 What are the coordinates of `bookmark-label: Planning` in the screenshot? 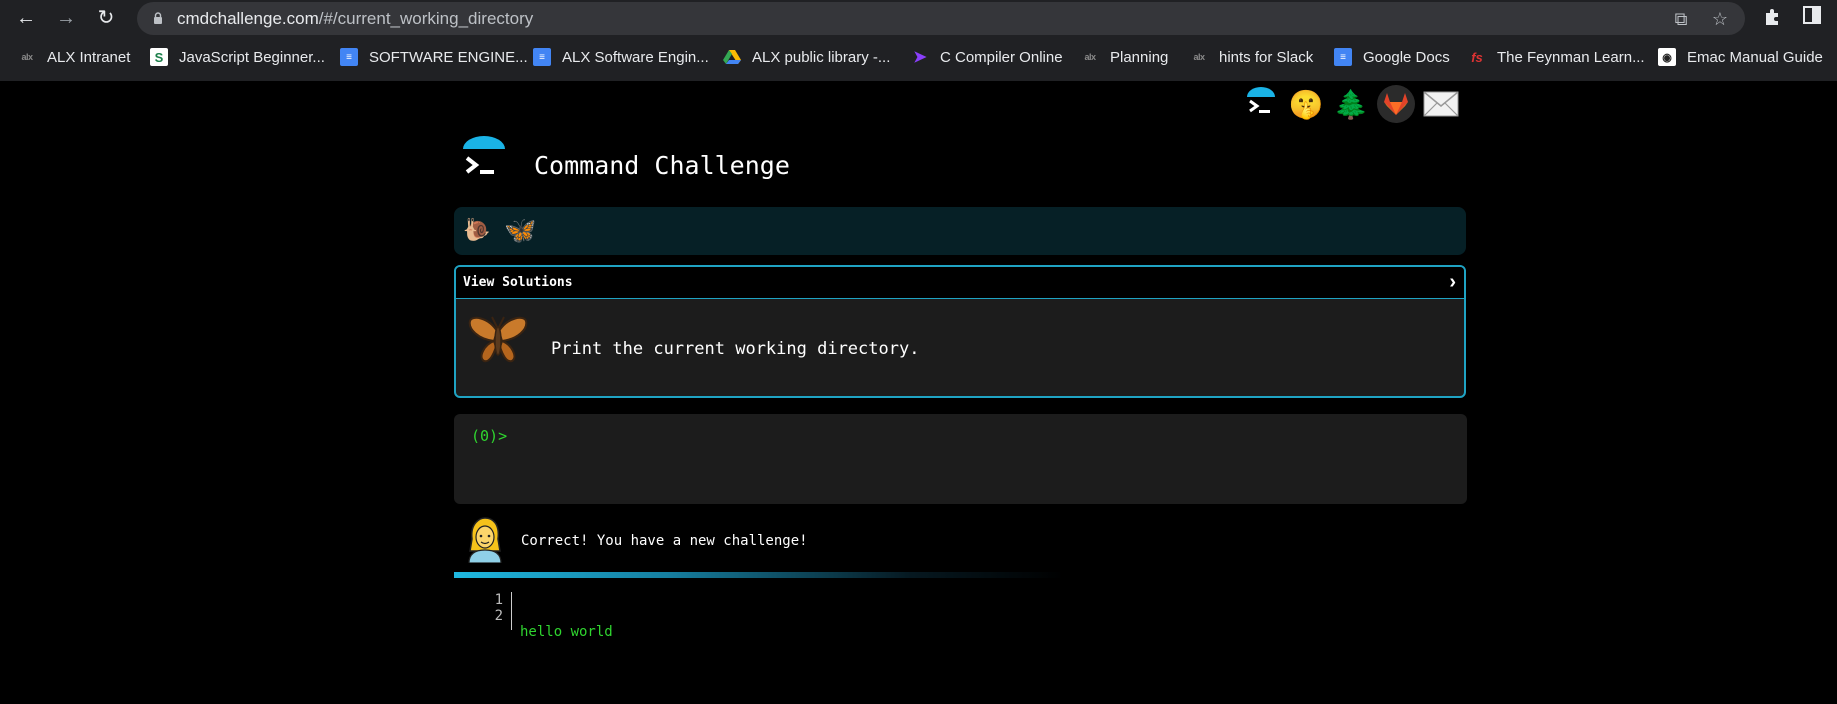 It's located at (1139, 57).